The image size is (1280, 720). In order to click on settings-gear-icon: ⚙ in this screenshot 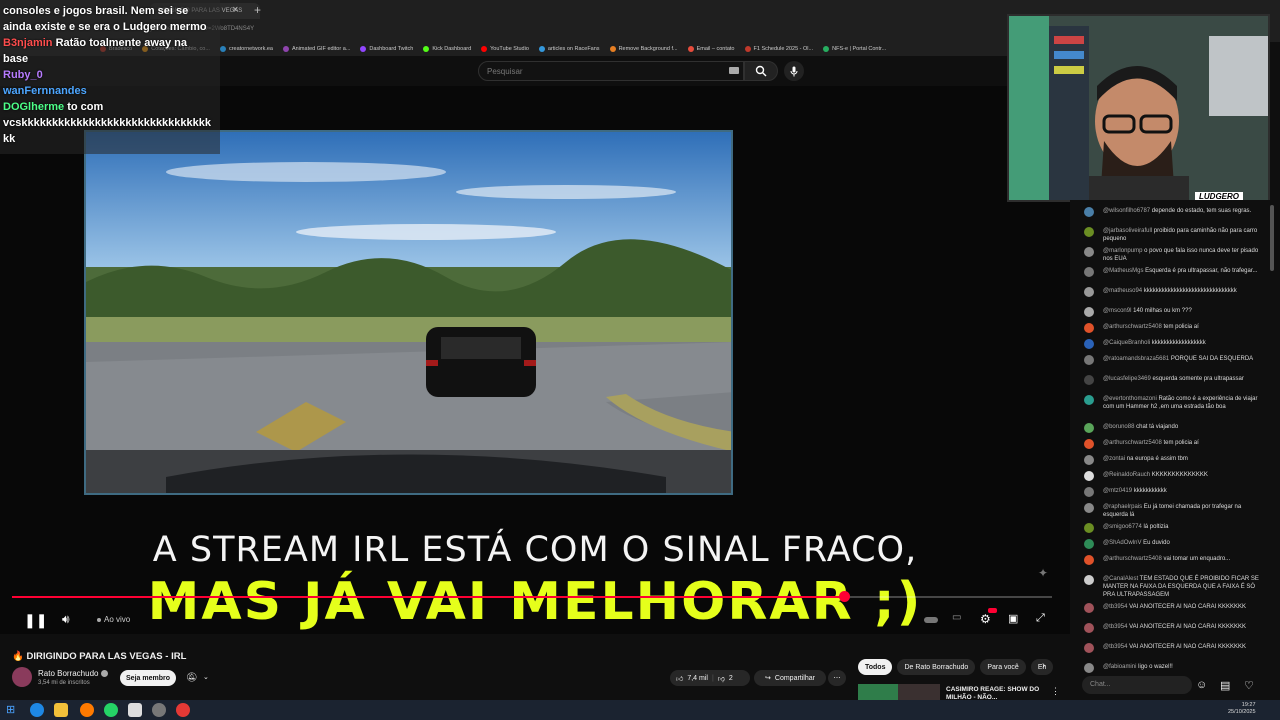, I will do `click(985, 619)`.